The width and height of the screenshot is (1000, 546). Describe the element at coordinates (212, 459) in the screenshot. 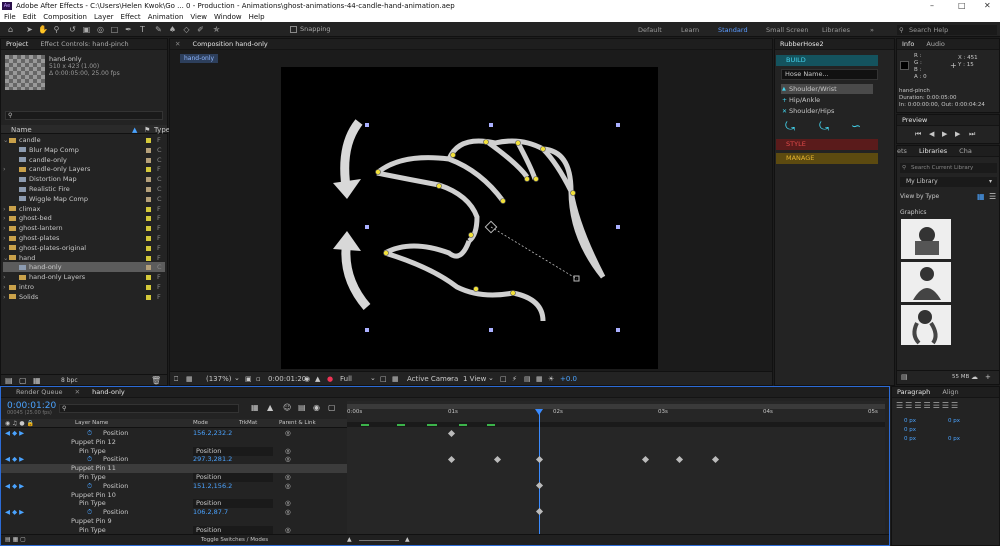

I see `property-value: 297.3,281.2` at that location.